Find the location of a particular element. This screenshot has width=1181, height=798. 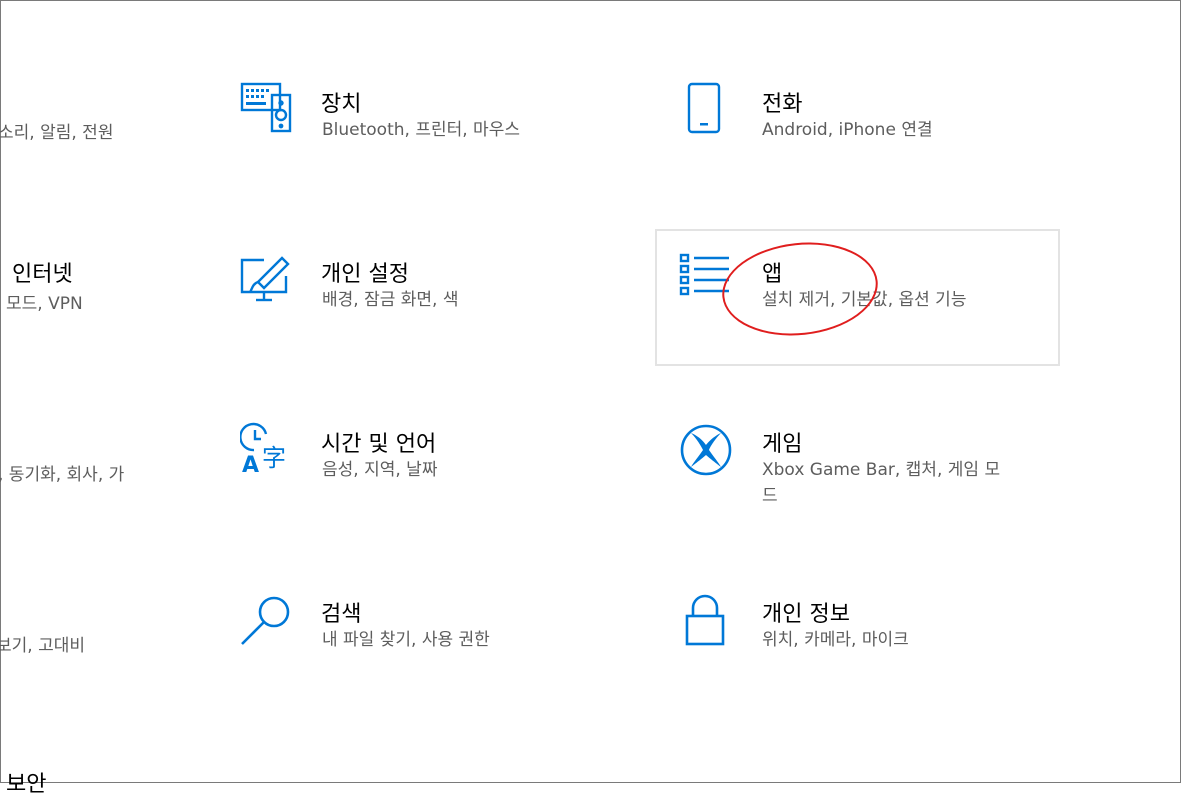

tile-devices: 장치 Bluetooth, 프린터, 마우스 is located at coordinates (430, 130).